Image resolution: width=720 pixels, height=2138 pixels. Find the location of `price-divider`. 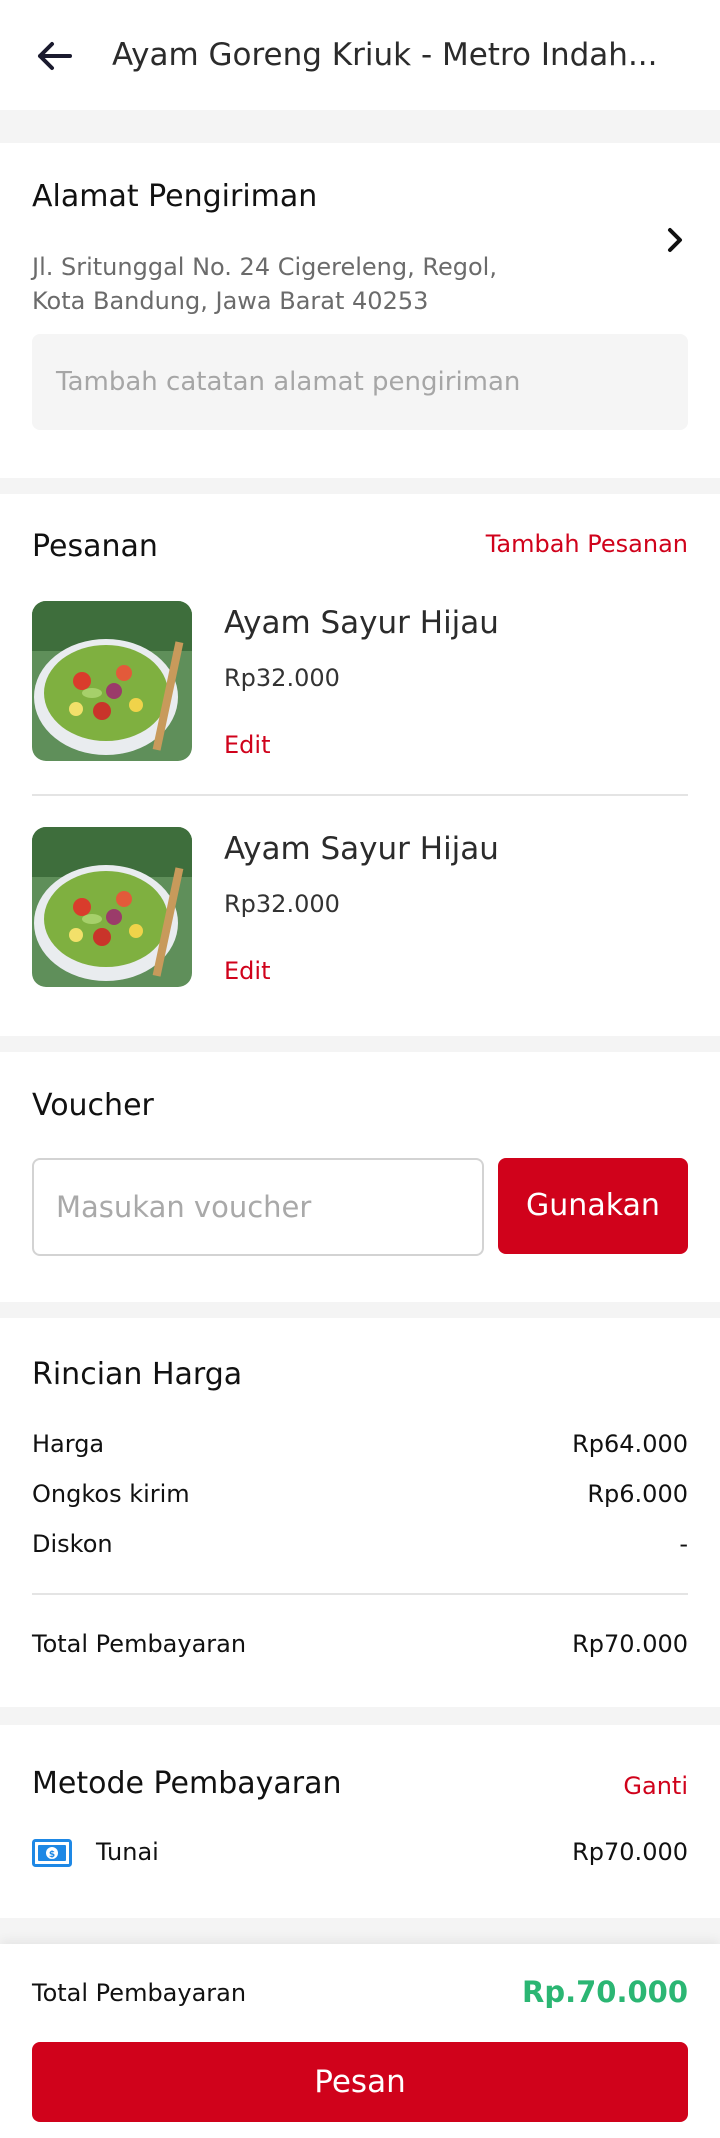

price-divider is located at coordinates (360, 1594).